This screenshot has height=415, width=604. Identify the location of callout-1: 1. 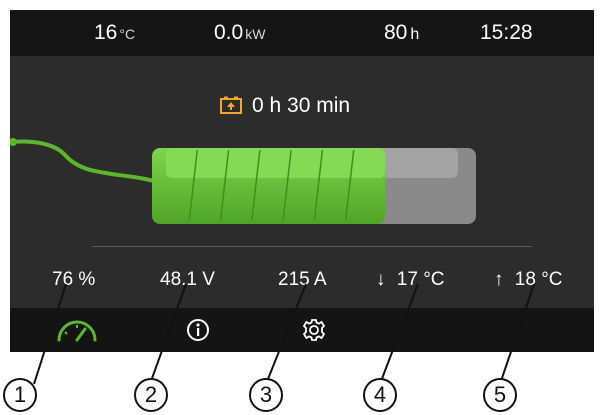
(20, 395).